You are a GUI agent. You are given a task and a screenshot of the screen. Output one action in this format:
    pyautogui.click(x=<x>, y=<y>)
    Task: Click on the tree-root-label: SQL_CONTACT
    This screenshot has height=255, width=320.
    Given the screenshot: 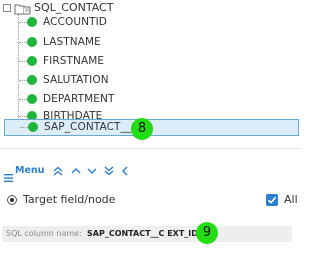 What is the action you would take?
    pyautogui.click(x=73, y=8)
    